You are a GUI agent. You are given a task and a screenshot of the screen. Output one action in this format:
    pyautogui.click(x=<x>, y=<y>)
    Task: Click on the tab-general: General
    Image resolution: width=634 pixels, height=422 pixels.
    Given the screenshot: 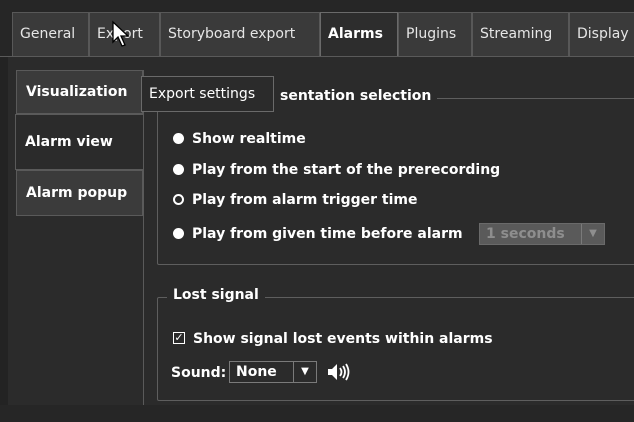 What is the action you would take?
    pyautogui.click(x=50, y=34)
    